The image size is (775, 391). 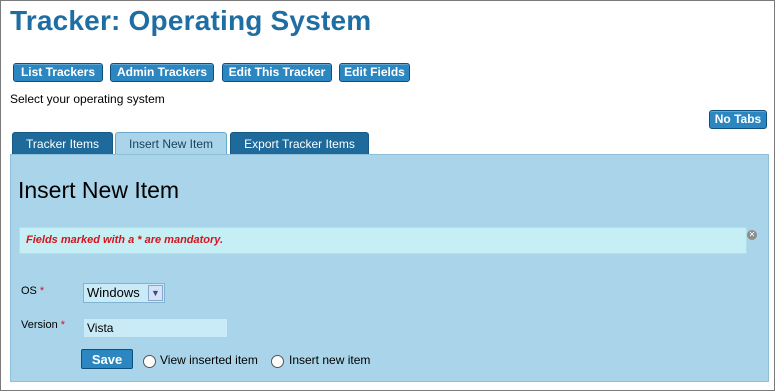 What do you see at coordinates (191, 20) in the screenshot?
I see `page-title: Tracker: Operating System` at bounding box center [191, 20].